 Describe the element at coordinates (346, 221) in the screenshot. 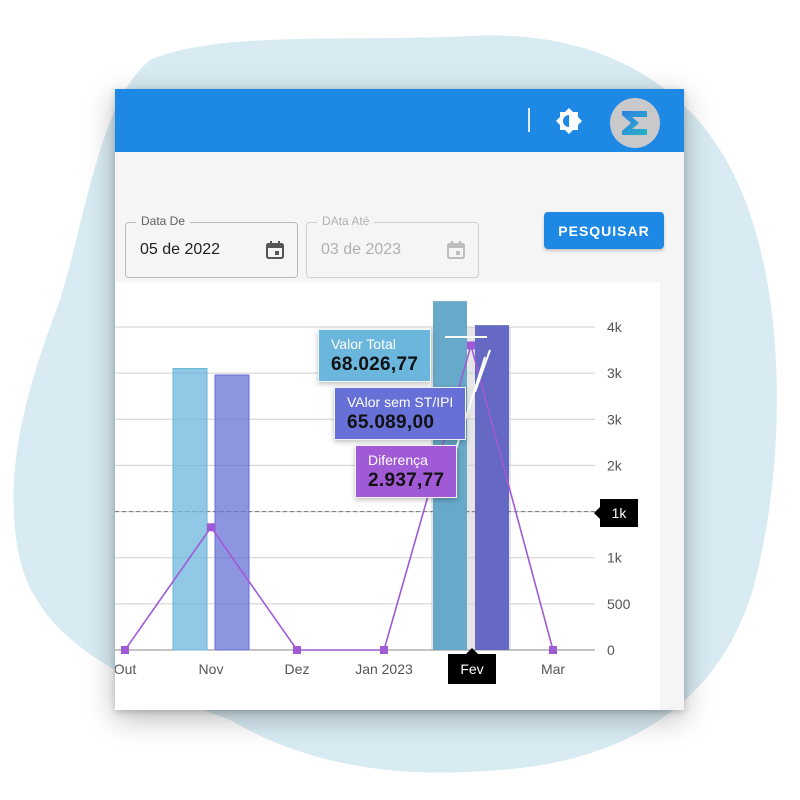

I see `date-to-label: DAta Até` at that location.